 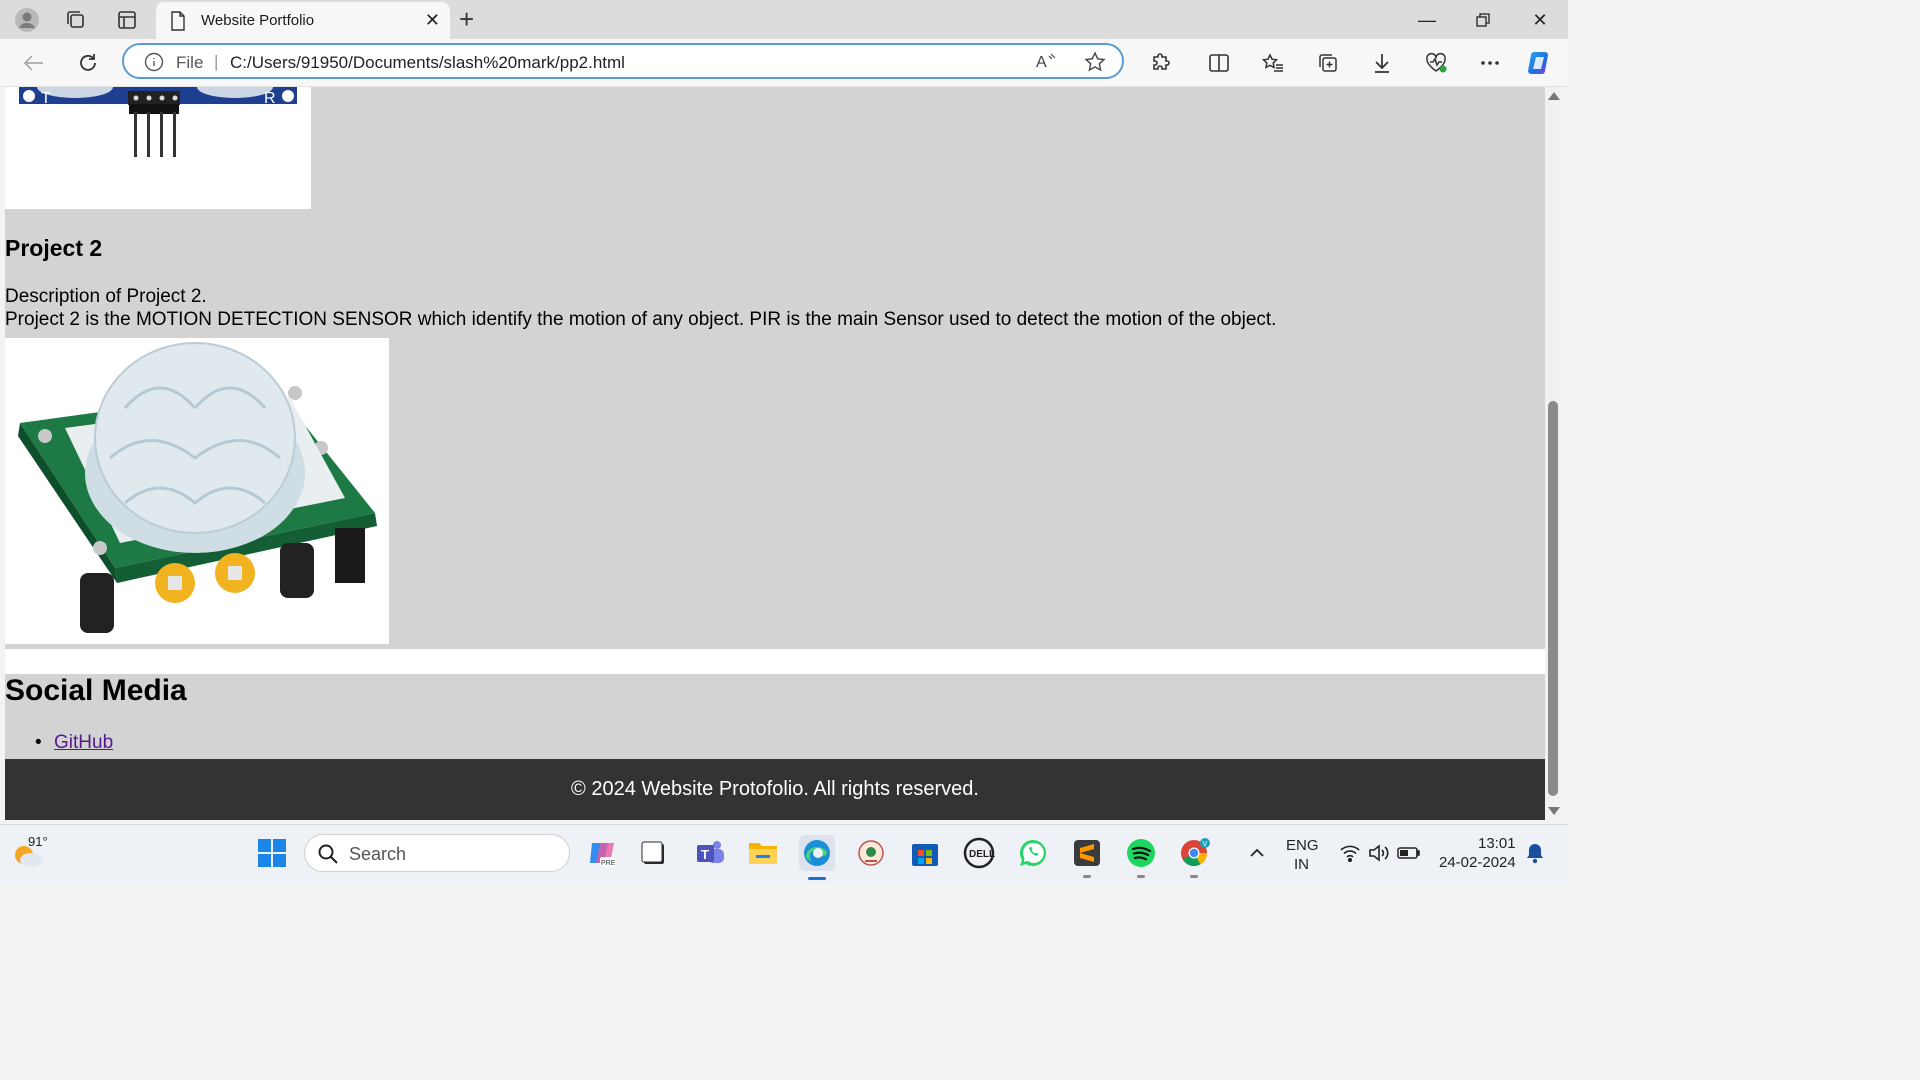 I want to click on sublime-text-icon, so click(x=1087, y=853).